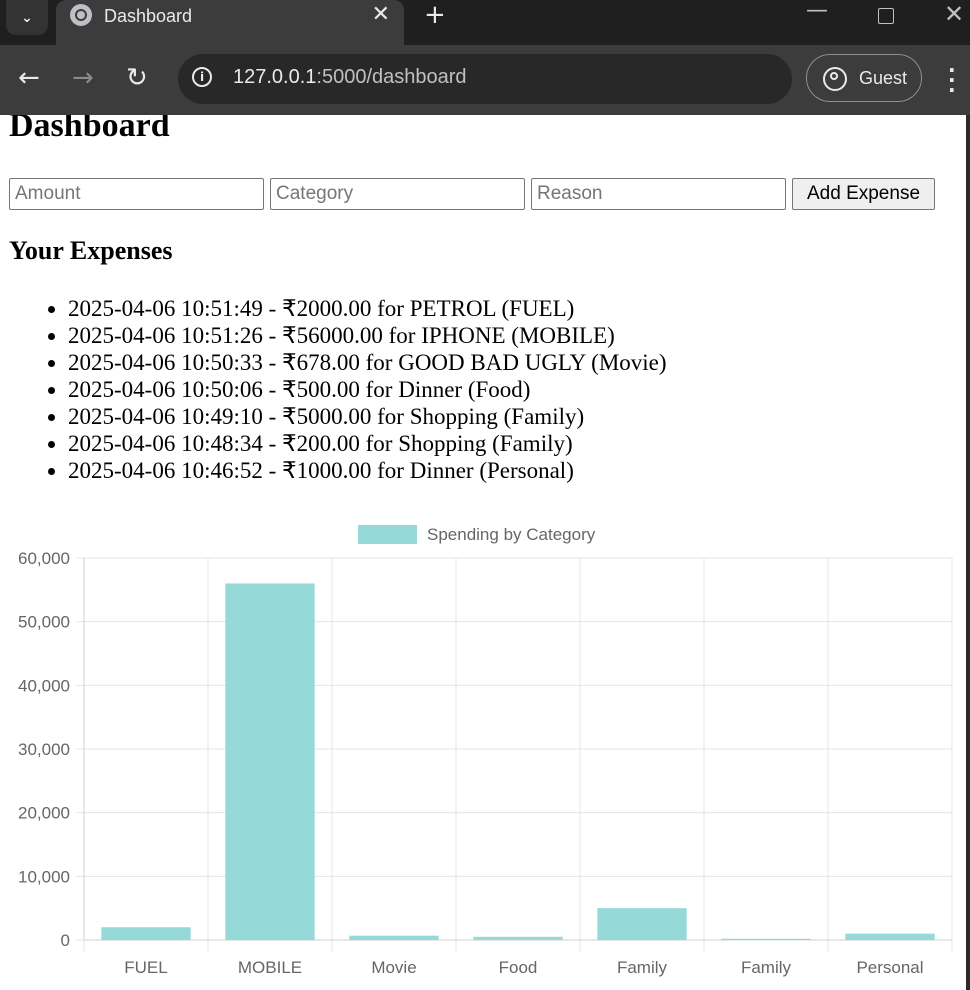  What do you see at coordinates (835, 79) in the screenshot?
I see `profile-icon` at bounding box center [835, 79].